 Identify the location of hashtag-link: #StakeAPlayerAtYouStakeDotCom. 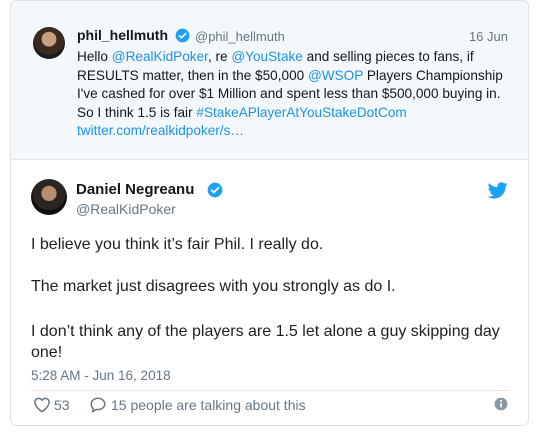
(301, 112).